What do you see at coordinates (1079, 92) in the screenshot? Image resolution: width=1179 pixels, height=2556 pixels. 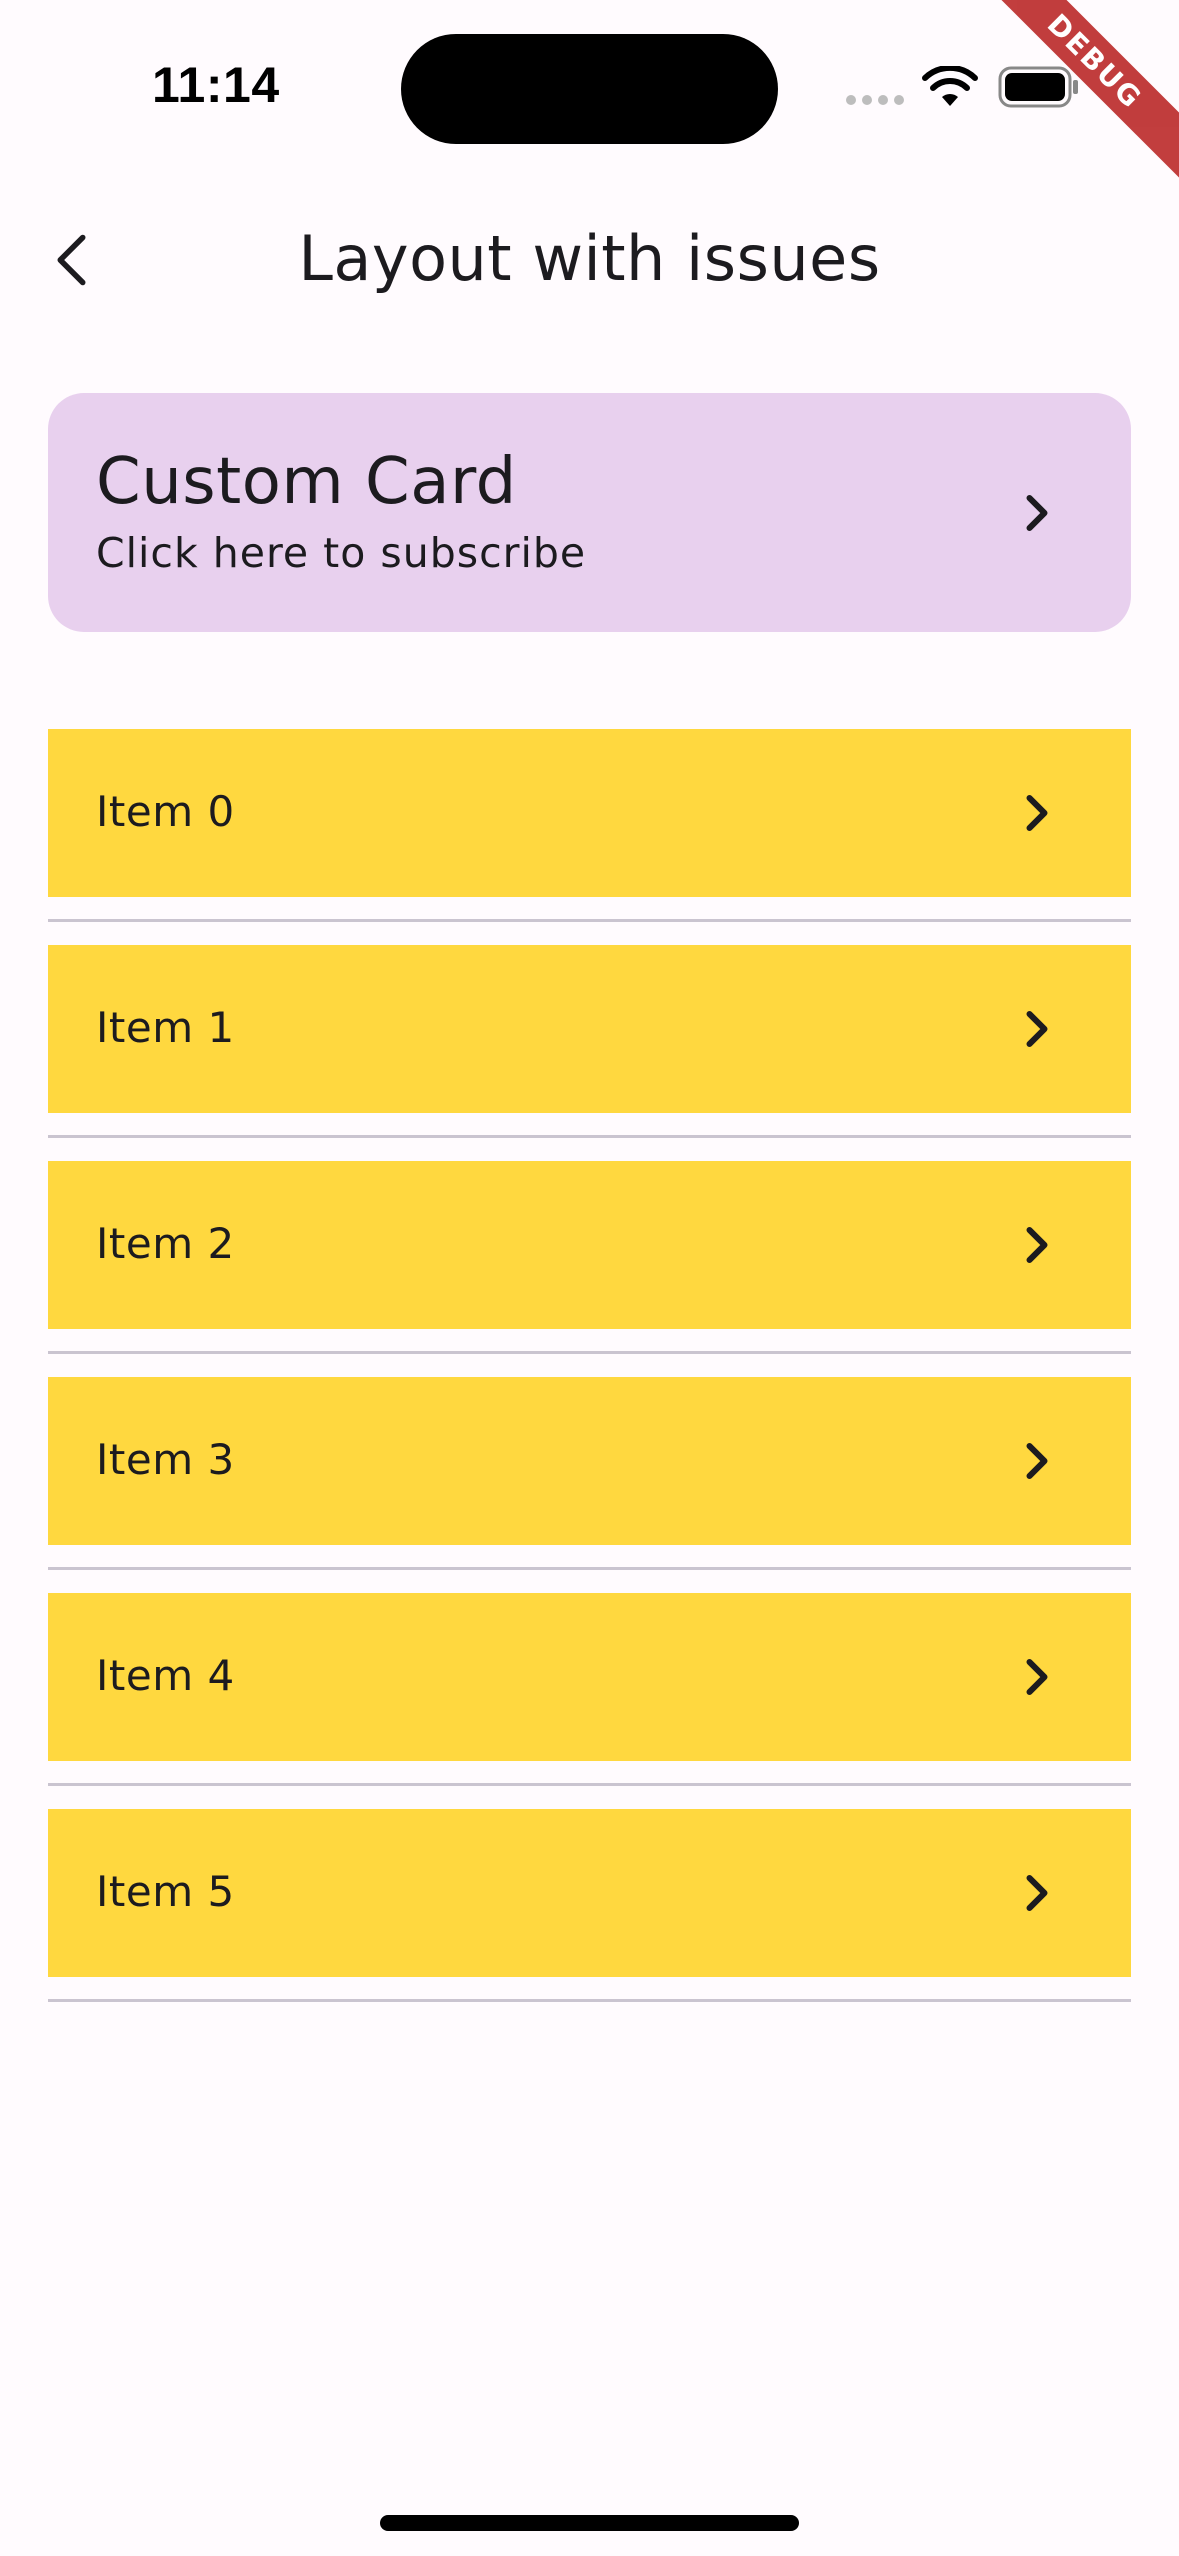 I see `debug-banner-label: DEBUG` at bounding box center [1079, 92].